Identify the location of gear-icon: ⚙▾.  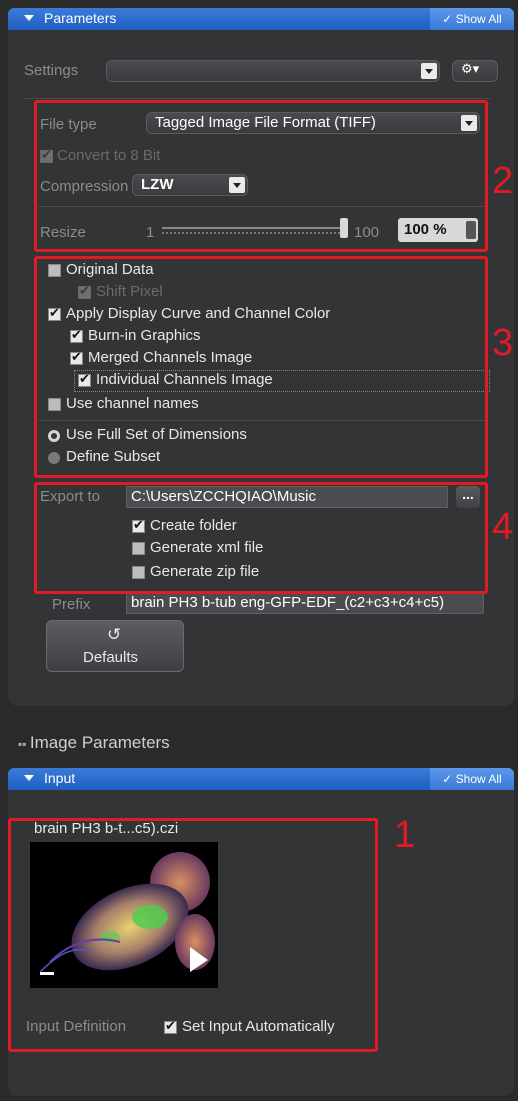
(470, 69).